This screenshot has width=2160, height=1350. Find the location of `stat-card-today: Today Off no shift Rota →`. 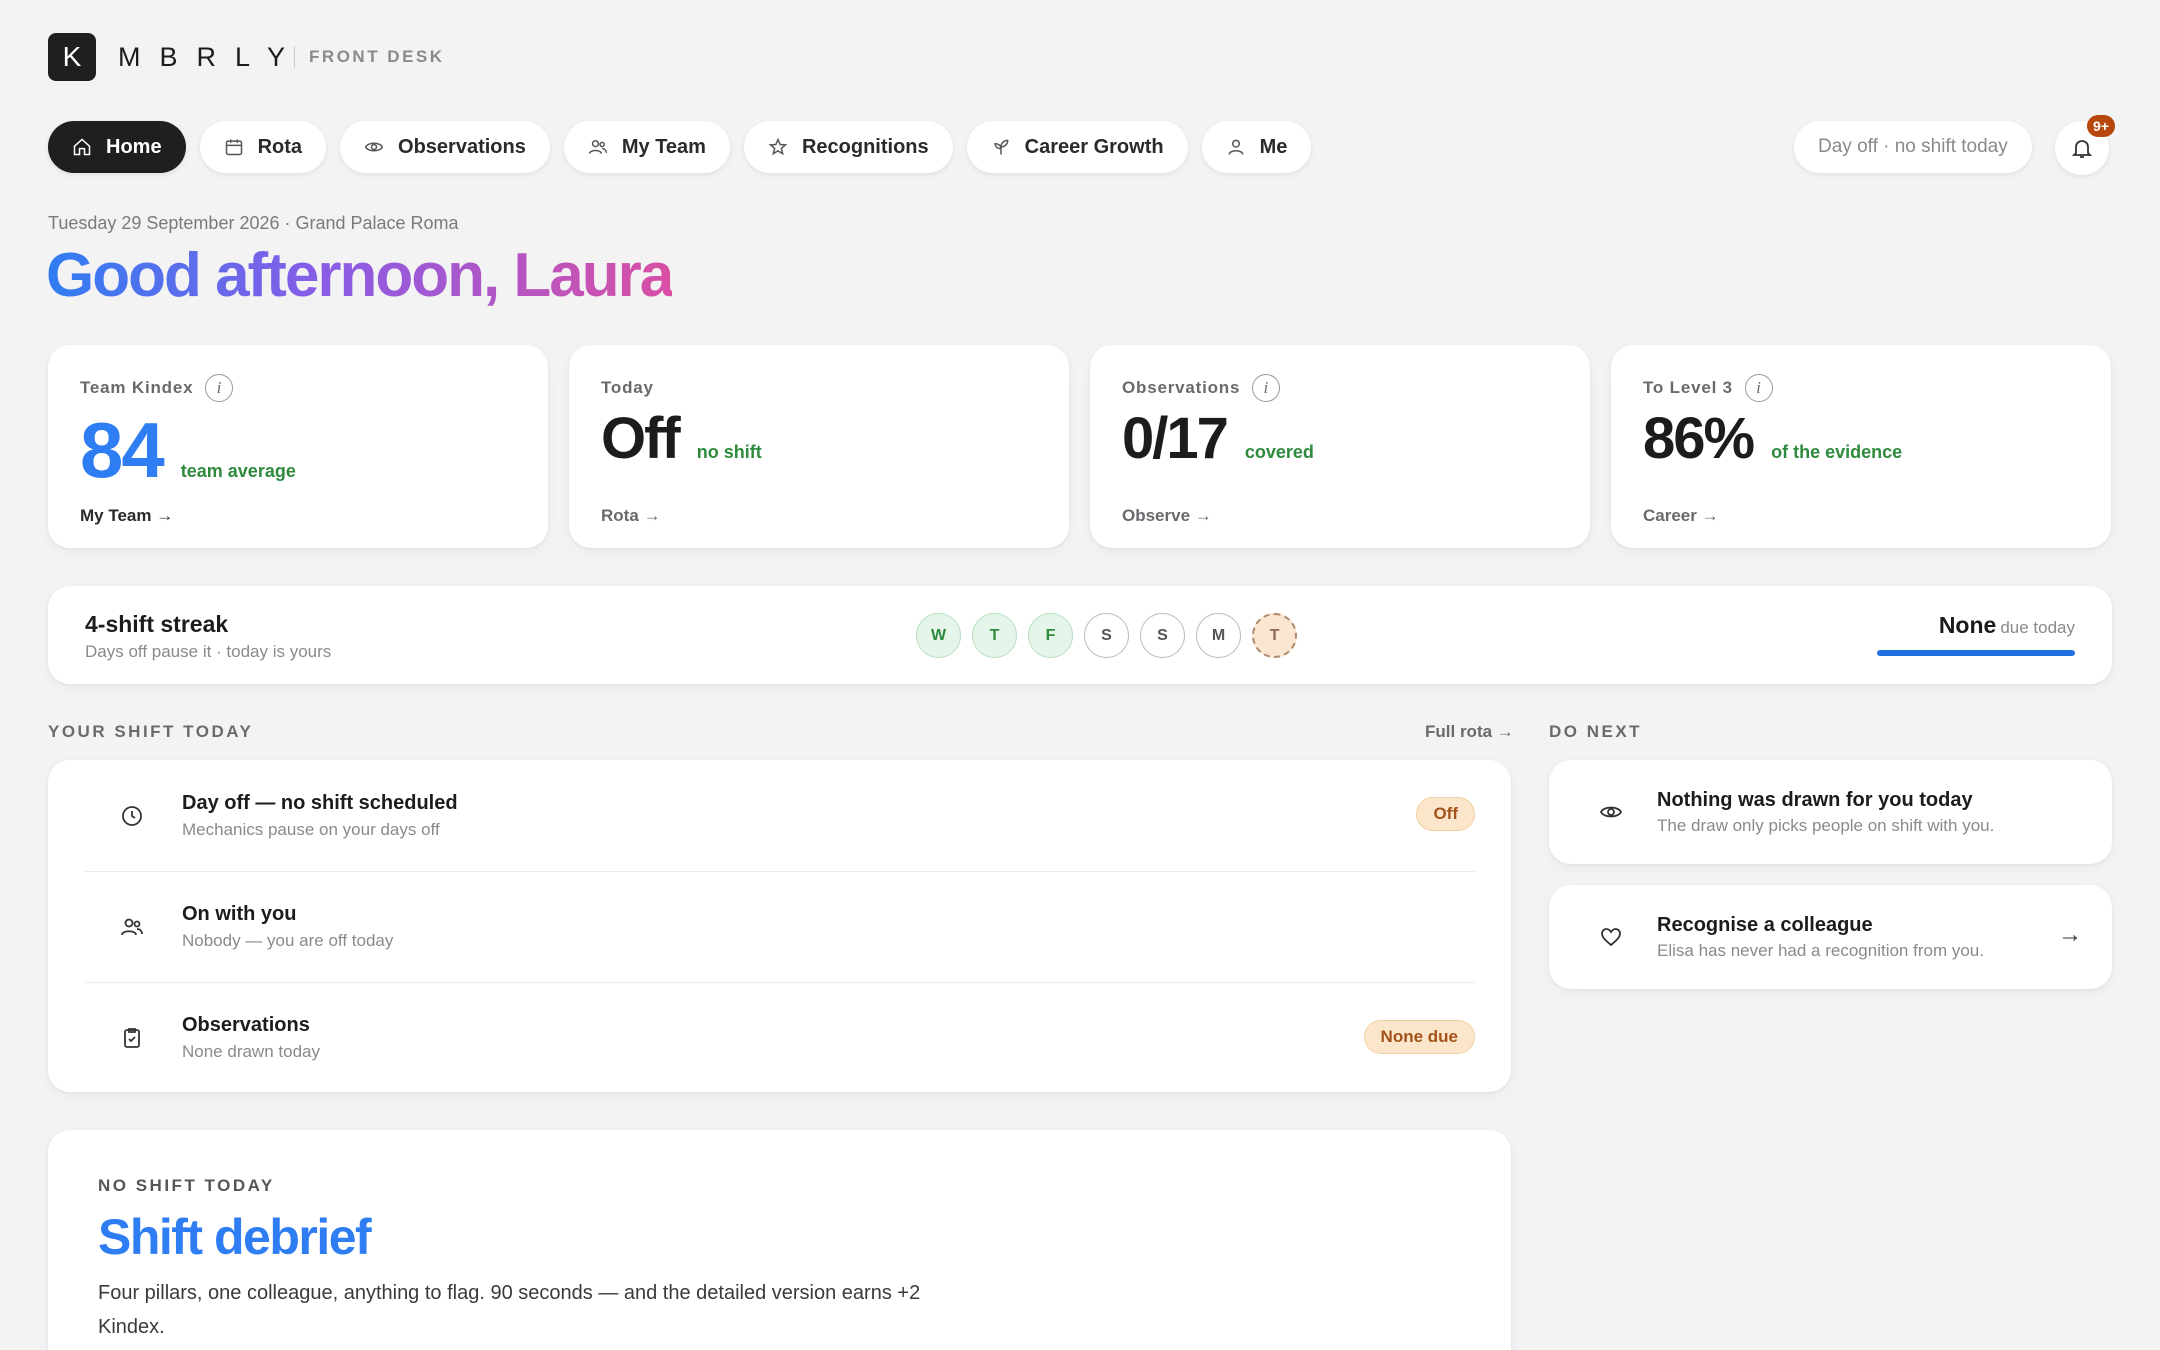

stat-card-today: Today Off no shift Rota → is located at coordinates (819, 446).